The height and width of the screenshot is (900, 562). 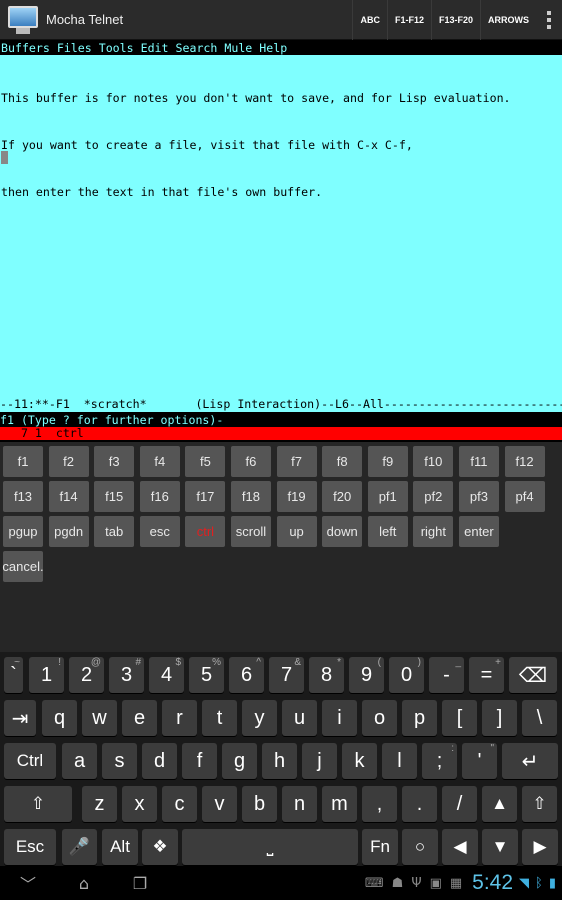 What do you see at coordinates (369, 20) in the screenshot?
I see `abc-button: ABC` at bounding box center [369, 20].